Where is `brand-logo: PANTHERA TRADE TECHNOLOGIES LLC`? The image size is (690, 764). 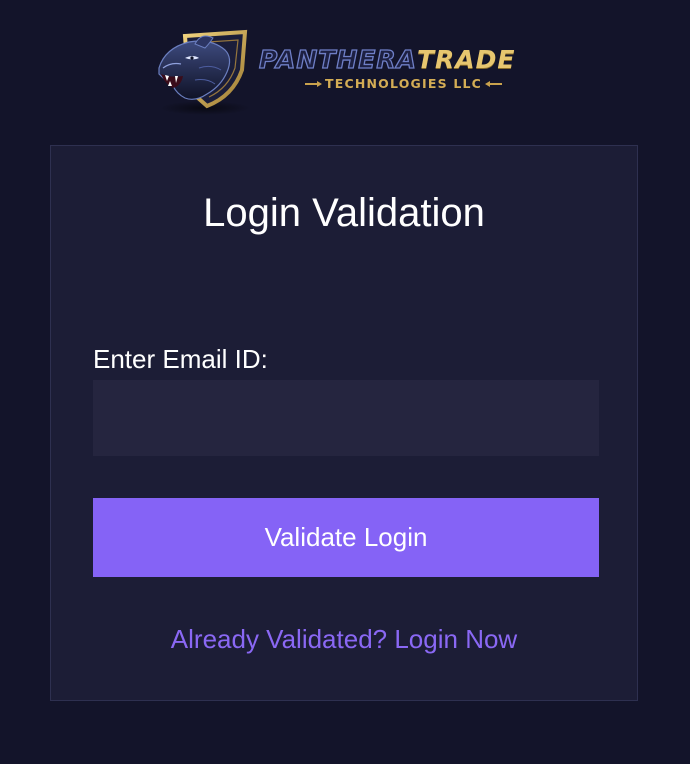 brand-logo: PANTHERA TRADE TECHNOLOGIES LLC is located at coordinates (352, 72).